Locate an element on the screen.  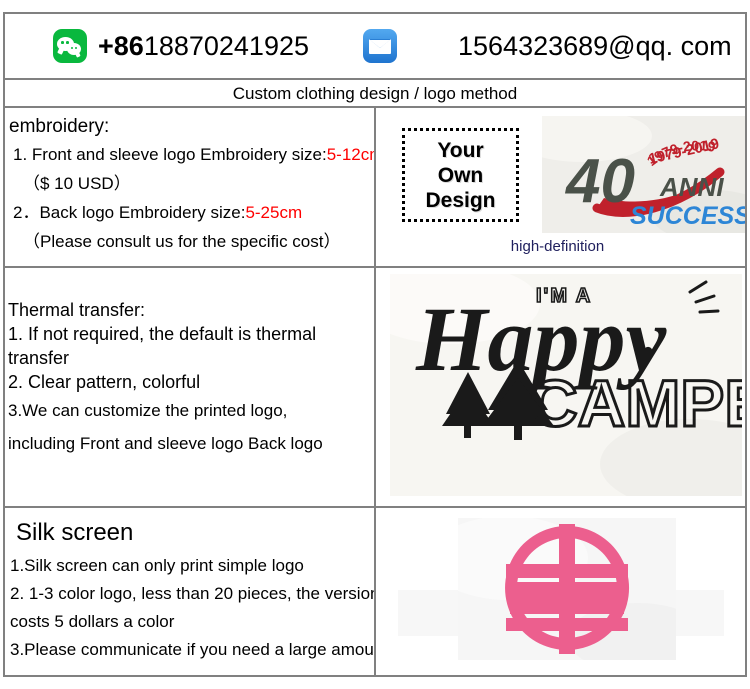
your-own-design-box: Your Own Design is located at coordinates (460, 175).